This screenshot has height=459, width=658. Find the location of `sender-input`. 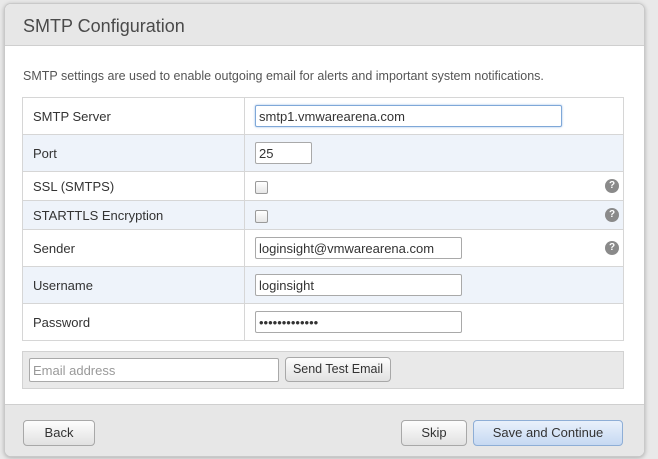

sender-input is located at coordinates (358, 248).